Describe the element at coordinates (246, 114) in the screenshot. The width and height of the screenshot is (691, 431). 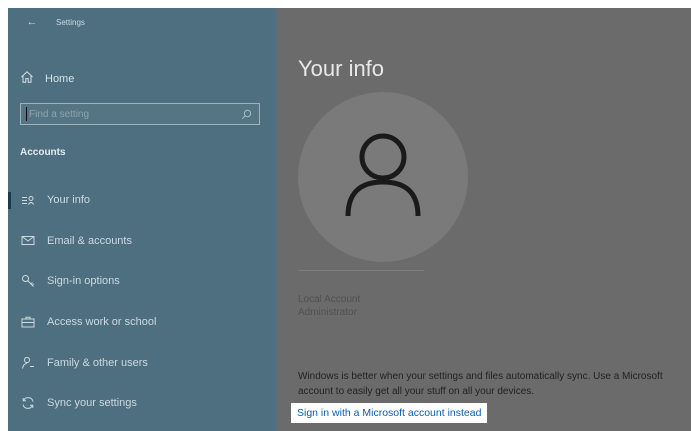
I see `search-icon` at that location.